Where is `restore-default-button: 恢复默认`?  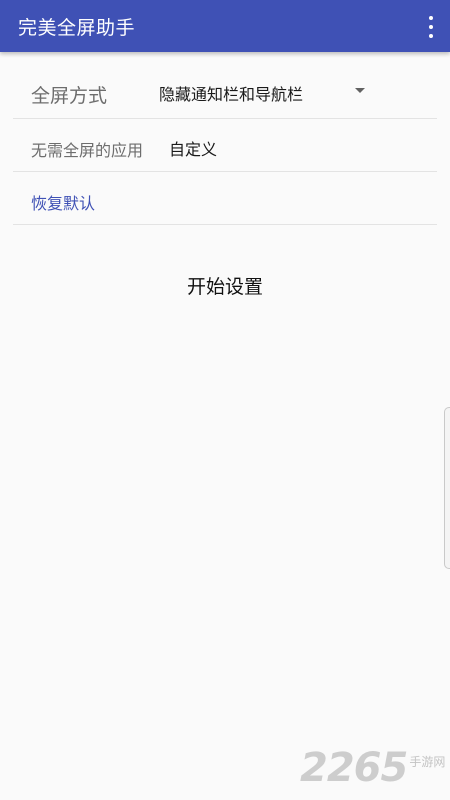
restore-default-button: 恢复默认 is located at coordinates (63, 202).